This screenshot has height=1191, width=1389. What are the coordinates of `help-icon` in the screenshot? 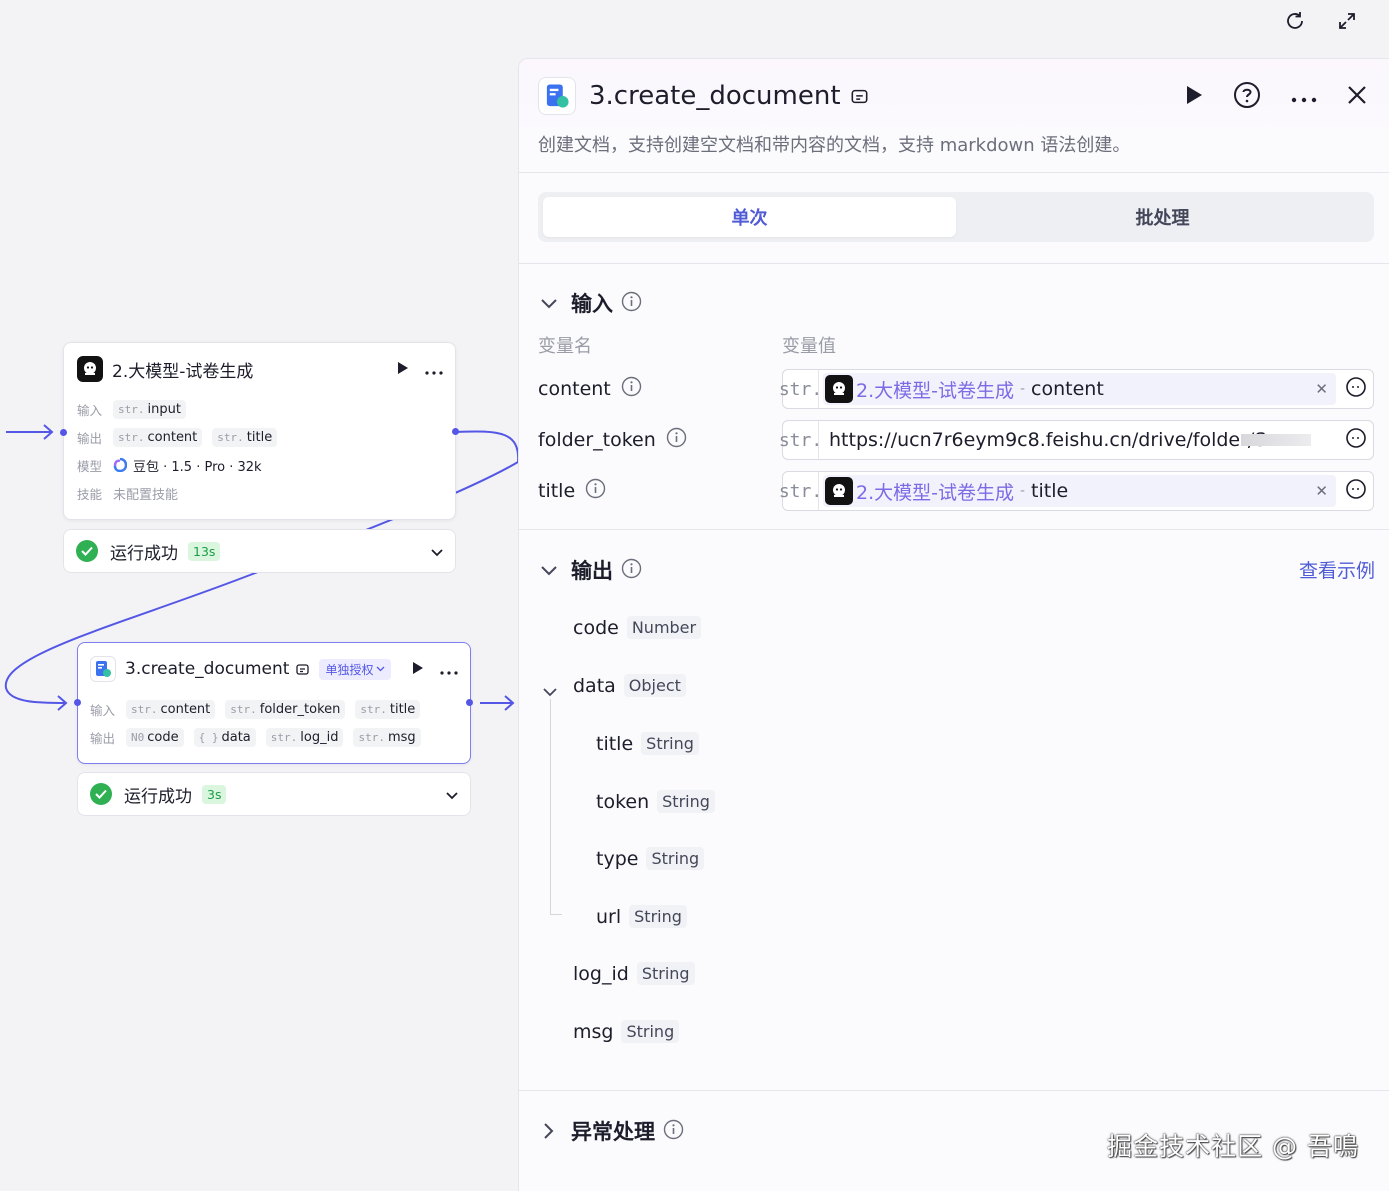 It's located at (1247, 97).